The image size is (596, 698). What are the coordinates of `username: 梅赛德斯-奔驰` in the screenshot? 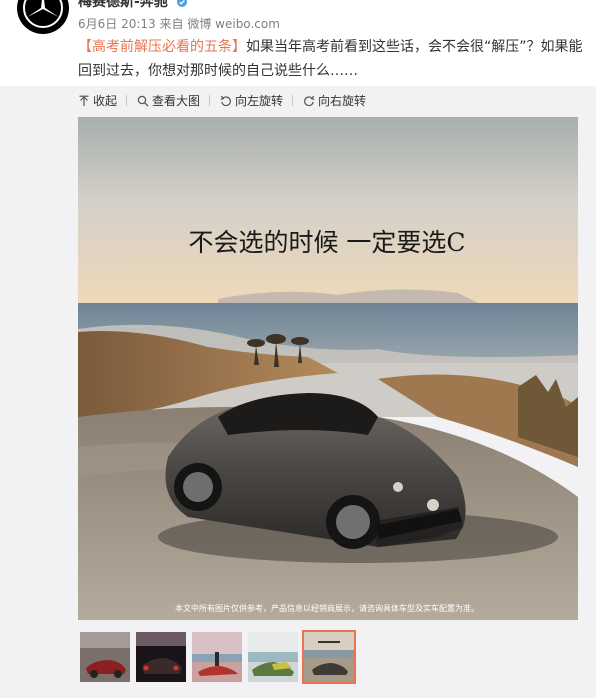 It's located at (132, 5).